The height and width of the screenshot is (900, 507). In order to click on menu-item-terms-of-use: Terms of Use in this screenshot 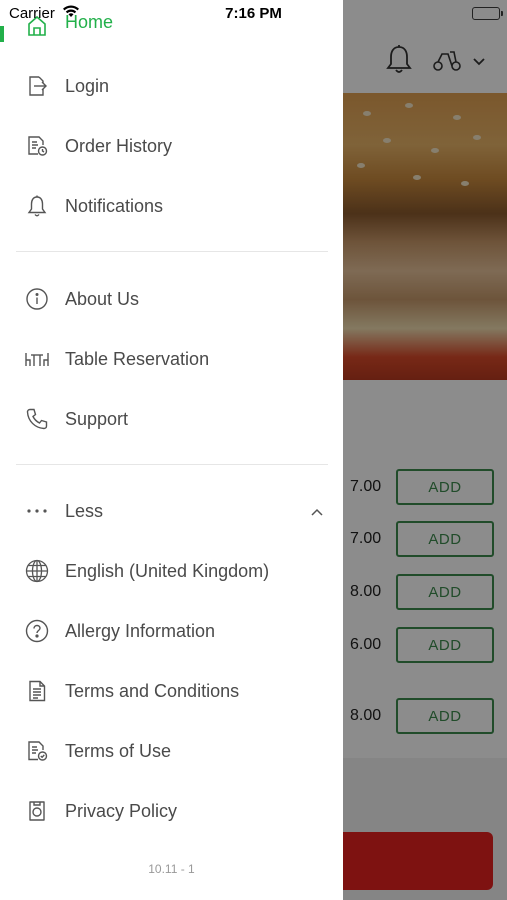, I will do `click(171, 751)`.